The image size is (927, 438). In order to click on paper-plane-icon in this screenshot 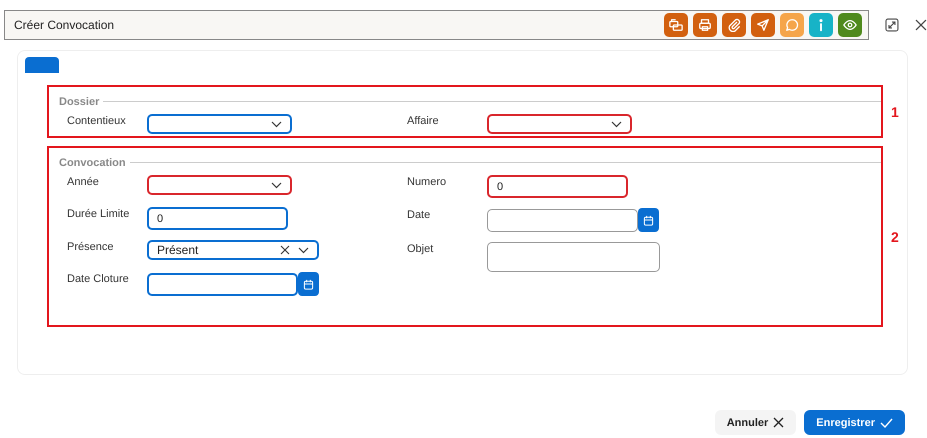, I will do `click(763, 25)`.